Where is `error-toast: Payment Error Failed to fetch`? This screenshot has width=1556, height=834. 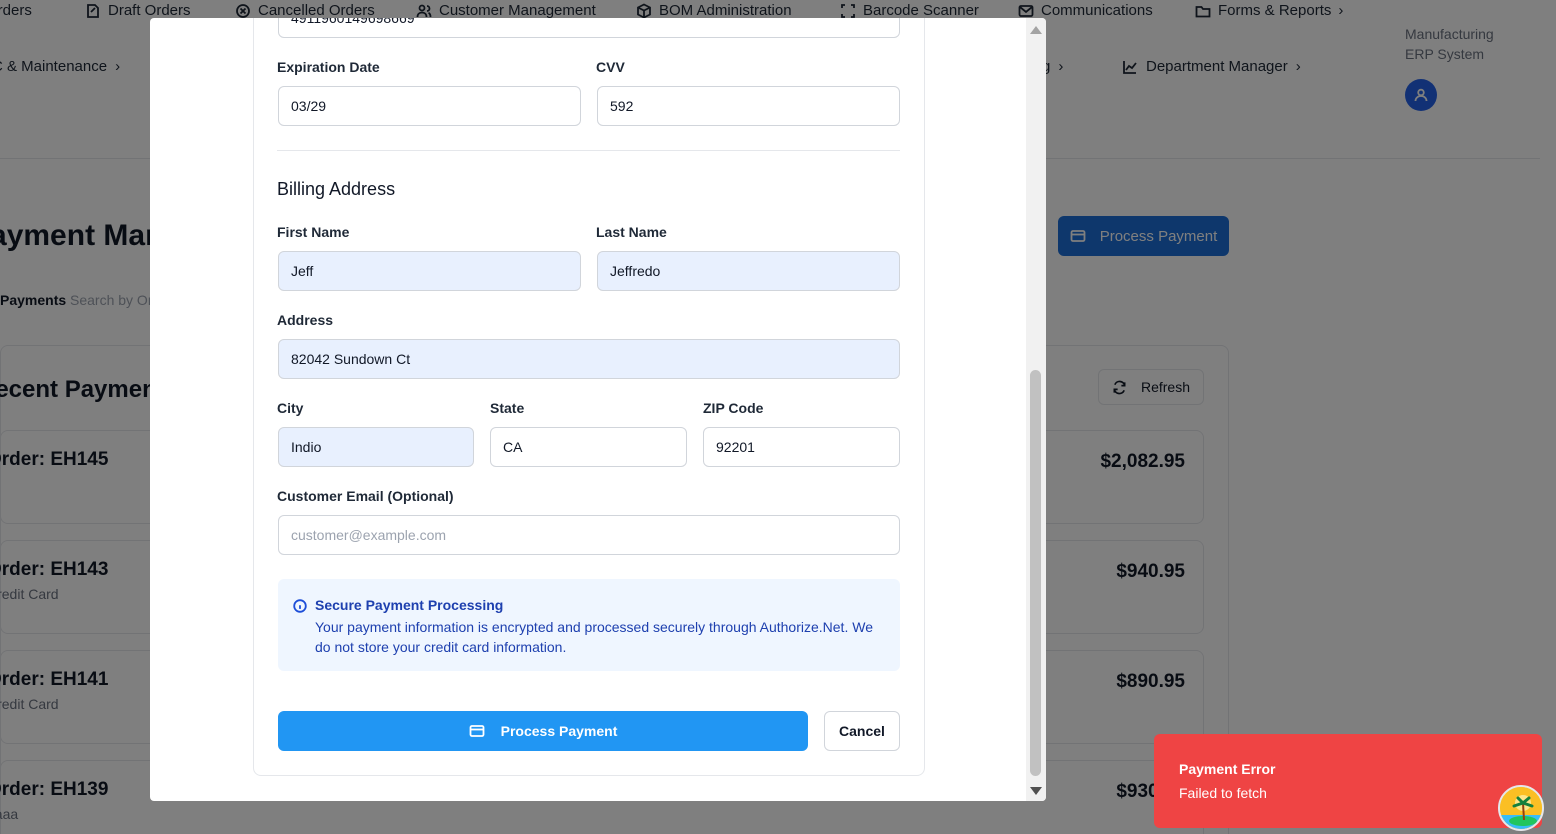 error-toast: Payment Error Failed to fetch is located at coordinates (1348, 781).